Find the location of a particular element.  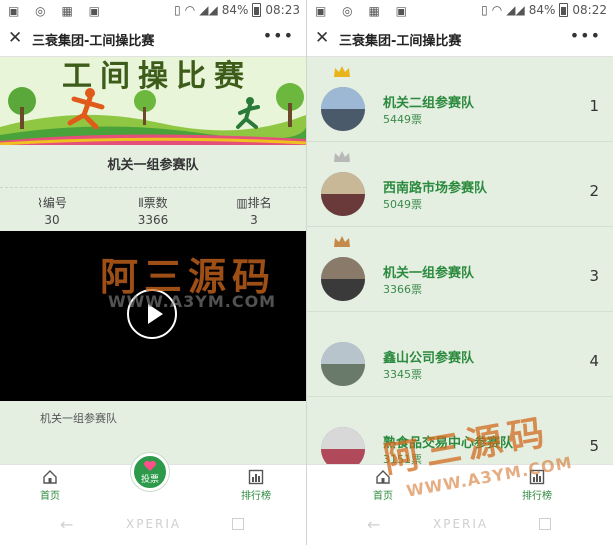

stats-row: ⌇编号 30 ⦀票数 3366 ▥排名 3 is located at coordinates (153, 208).